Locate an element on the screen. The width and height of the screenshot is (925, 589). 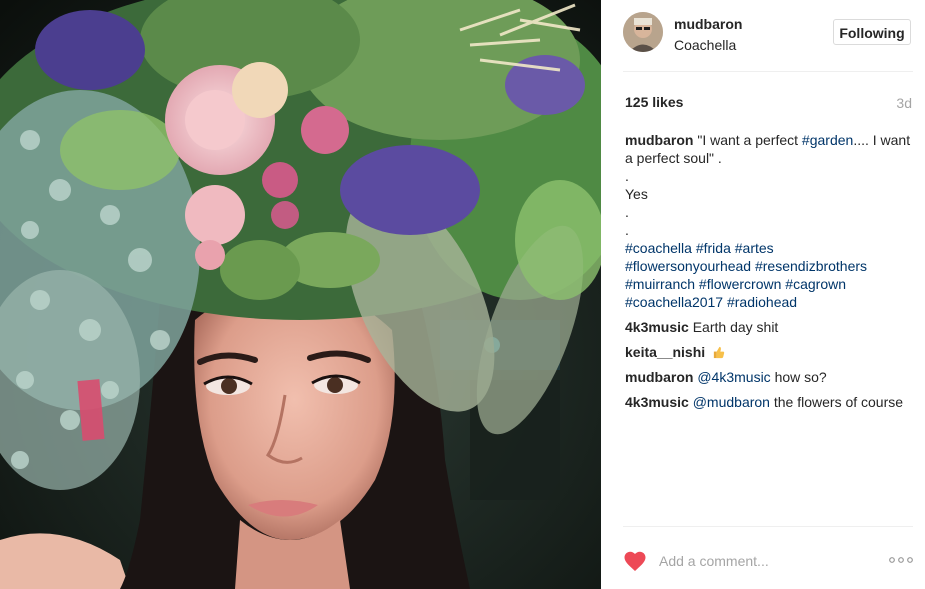
more-options-icon is located at coordinates (901, 560).